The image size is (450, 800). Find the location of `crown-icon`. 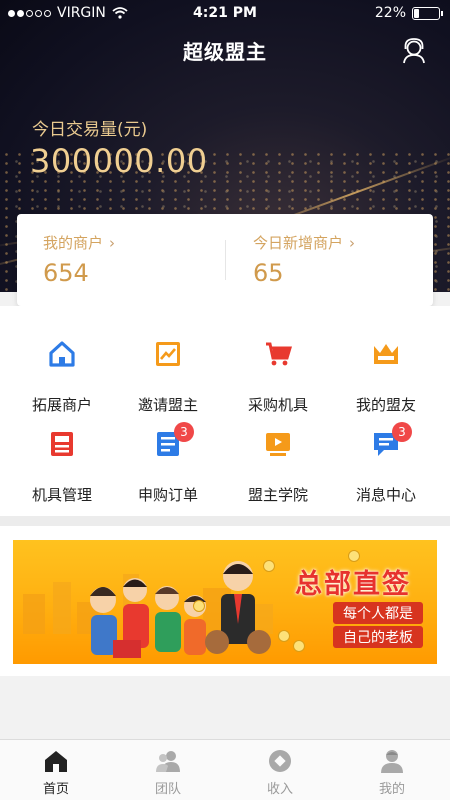

crown-icon is located at coordinates (386, 354).